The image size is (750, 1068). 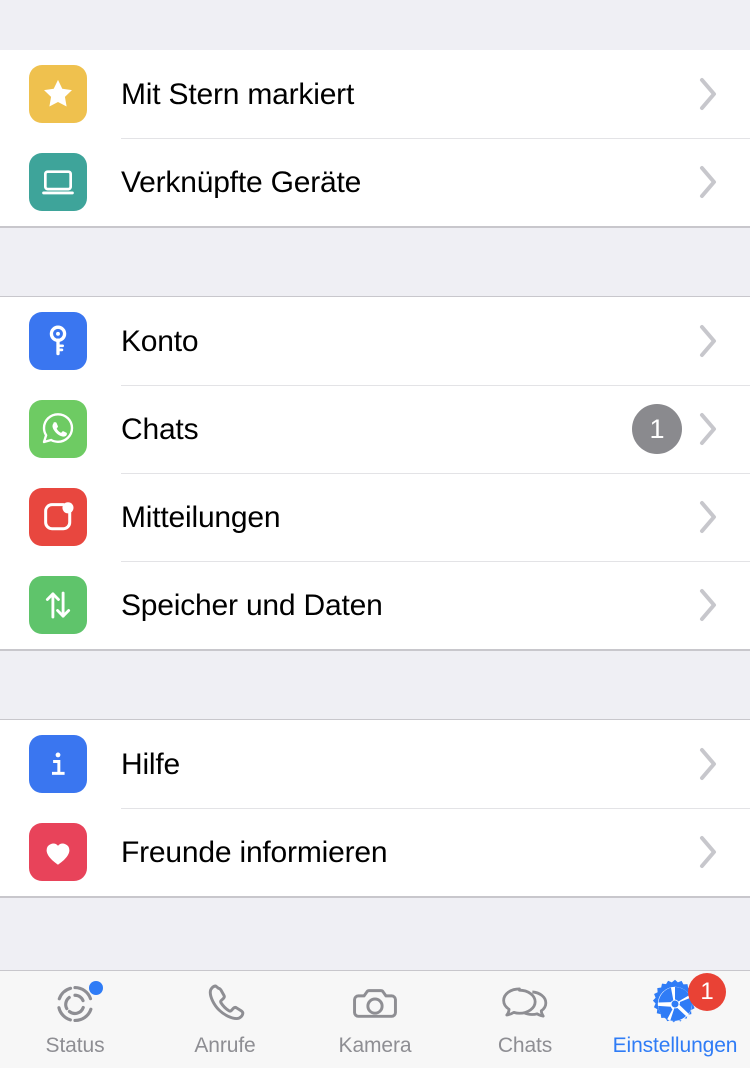 What do you see at coordinates (687, 1001) in the screenshot?
I see `gear-icon: 1` at bounding box center [687, 1001].